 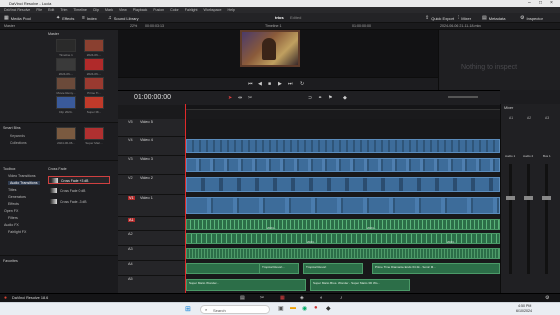 What do you see at coordinates (17, 232) in the screenshot?
I see `effects-category: Fairlight FX` at bounding box center [17, 232].